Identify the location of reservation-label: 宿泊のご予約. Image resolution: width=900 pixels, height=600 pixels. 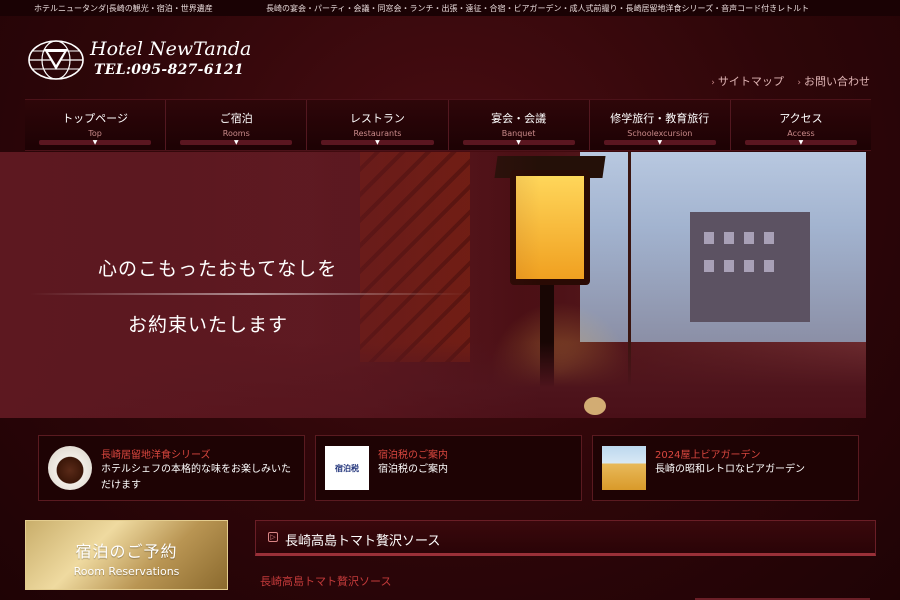
(126, 551).